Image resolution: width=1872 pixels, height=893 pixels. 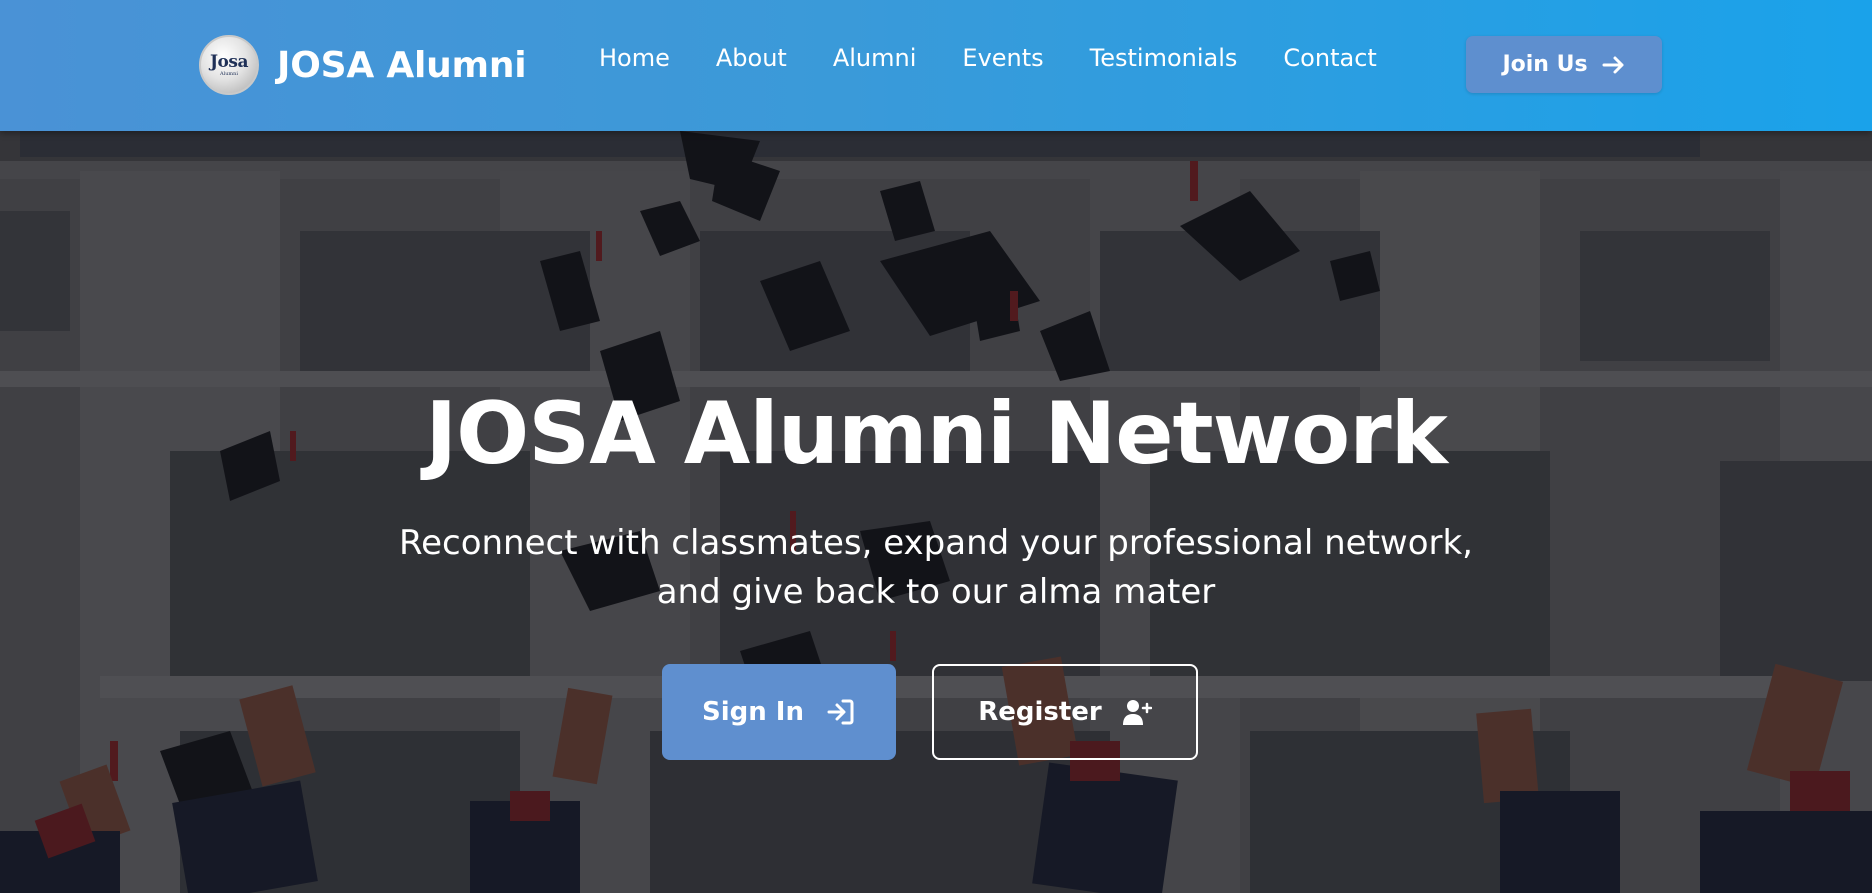 I want to click on hero-title: JOSA Alumni Network, so click(x=936, y=434).